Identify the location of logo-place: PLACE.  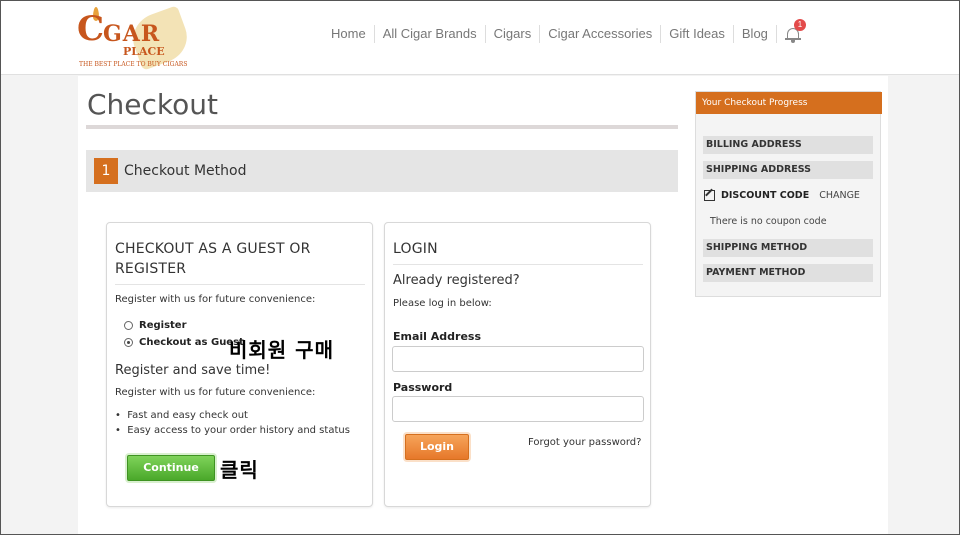
(144, 51).